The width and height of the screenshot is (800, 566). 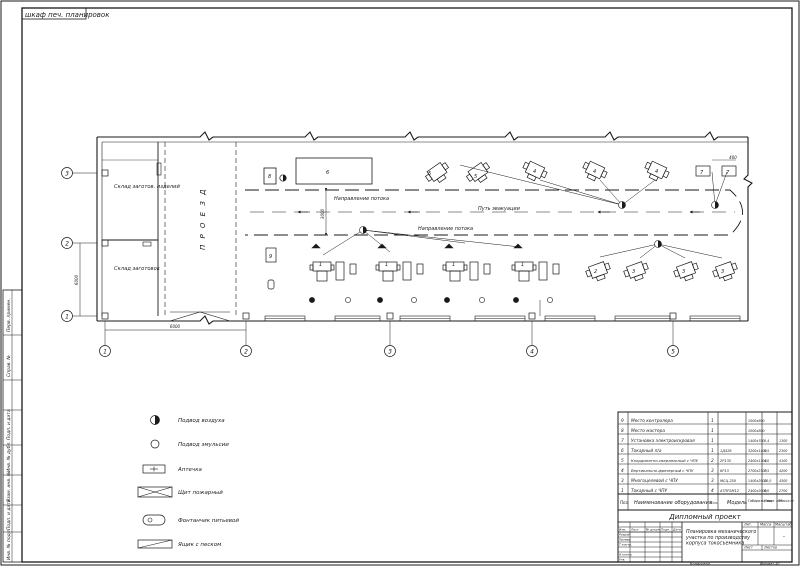 What do you see at coordinates (700, 564) in the screenshot?
I see `svg-text: Копировал` at bounding box center [700, 564].